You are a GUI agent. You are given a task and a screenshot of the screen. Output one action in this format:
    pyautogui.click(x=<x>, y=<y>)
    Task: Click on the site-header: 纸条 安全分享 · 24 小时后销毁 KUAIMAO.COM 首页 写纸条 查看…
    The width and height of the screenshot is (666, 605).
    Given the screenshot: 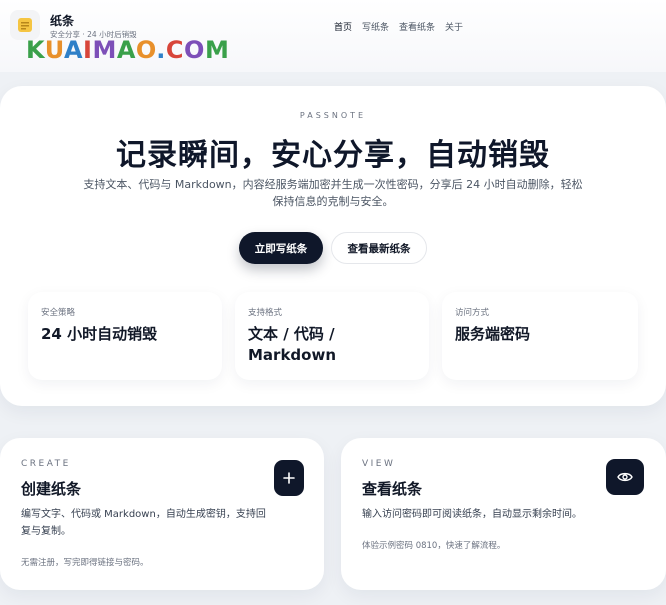 What is the action you would take?
    pyautogui.click(x=333, y=36)
    